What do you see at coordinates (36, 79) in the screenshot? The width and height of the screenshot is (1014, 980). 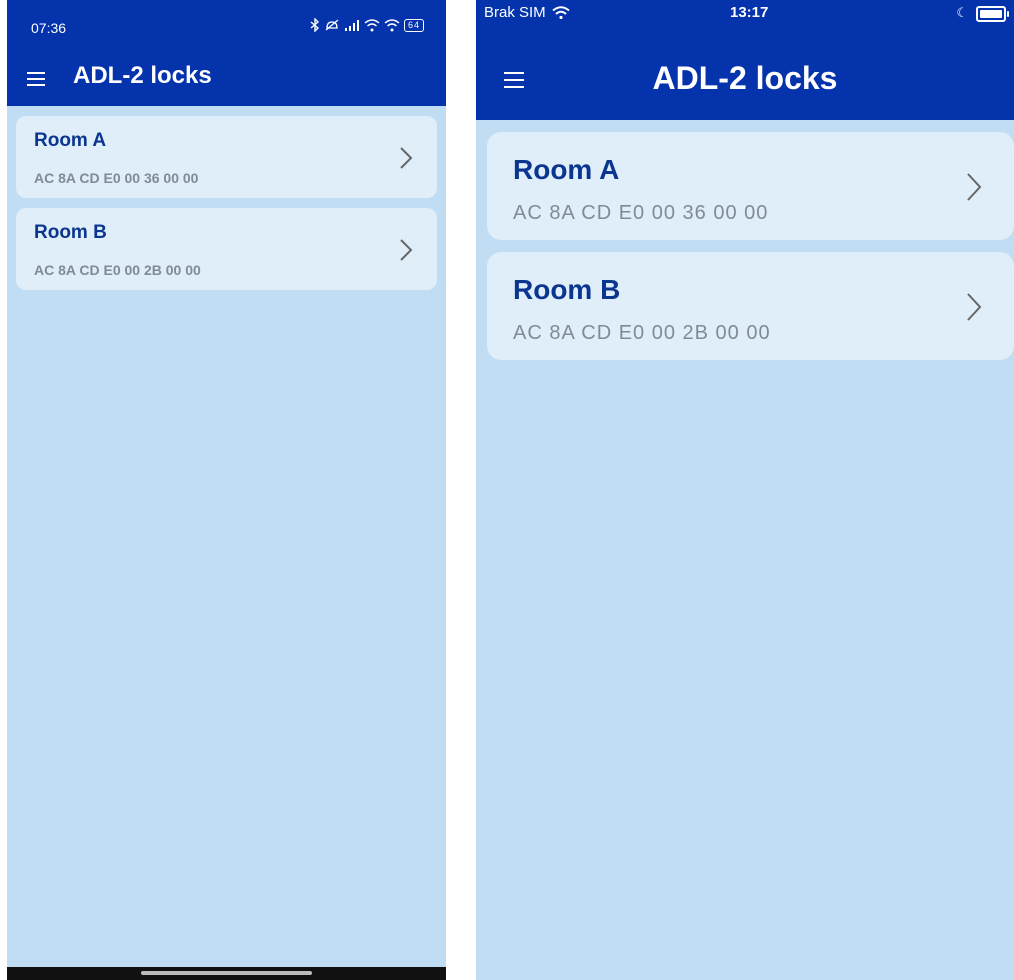 I see `menu-icon` at bounding box center [36, 79].